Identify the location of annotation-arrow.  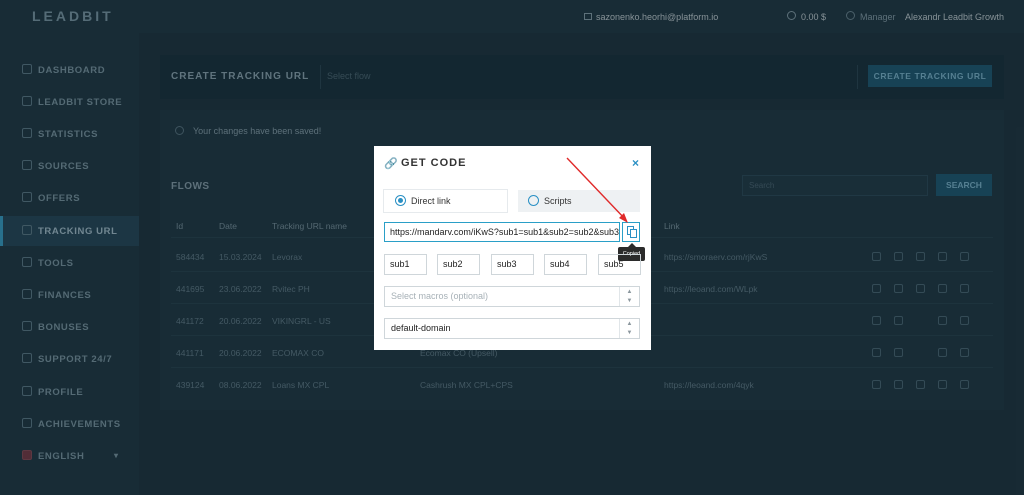
(597, 190).